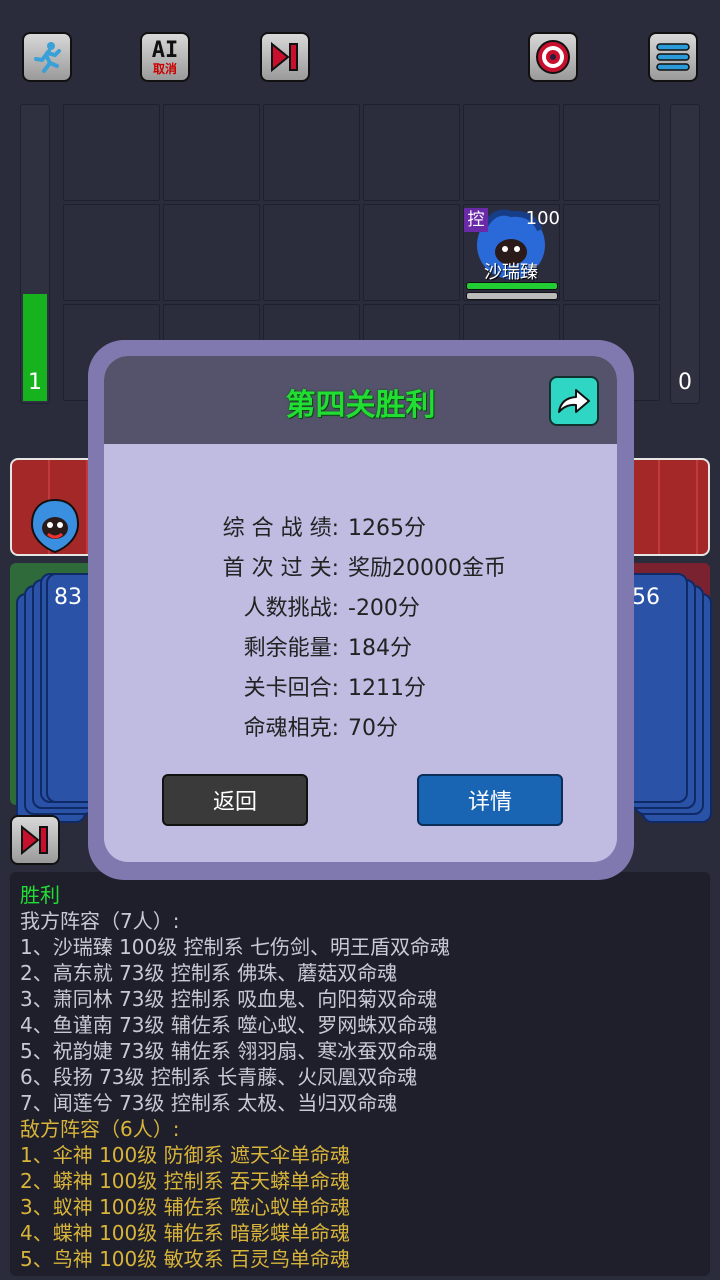 This screenshot has height=1280, width=720. What do you see at coordinates (185, 1233) in the screenshot?
I see `log-line: 4、蝶神 100级 辅佐系 暗影蝶单命魂` at bounding box center [185, 1233].